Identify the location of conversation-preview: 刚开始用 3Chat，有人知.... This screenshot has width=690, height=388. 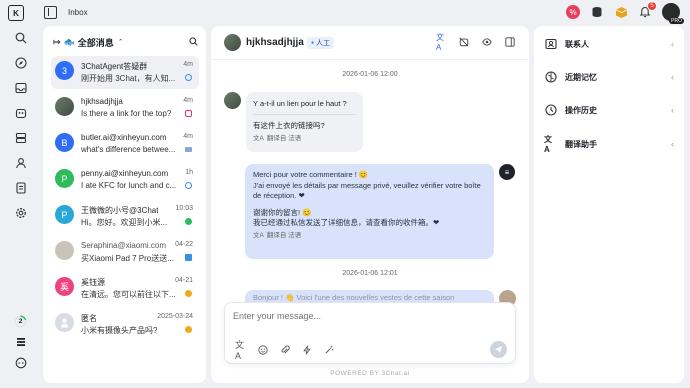
(128, 78).